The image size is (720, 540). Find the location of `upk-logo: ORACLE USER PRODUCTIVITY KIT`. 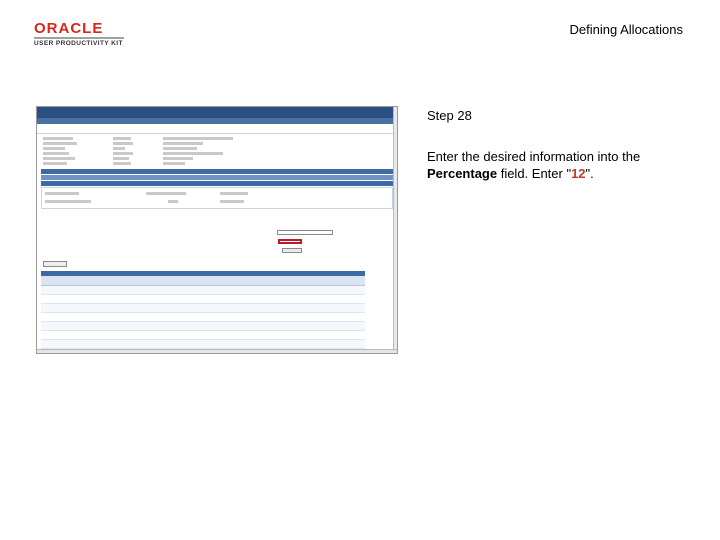

upk-logo: ORACLE USER PRODUCTIVITY KIT is located at coordinates (79, 33).